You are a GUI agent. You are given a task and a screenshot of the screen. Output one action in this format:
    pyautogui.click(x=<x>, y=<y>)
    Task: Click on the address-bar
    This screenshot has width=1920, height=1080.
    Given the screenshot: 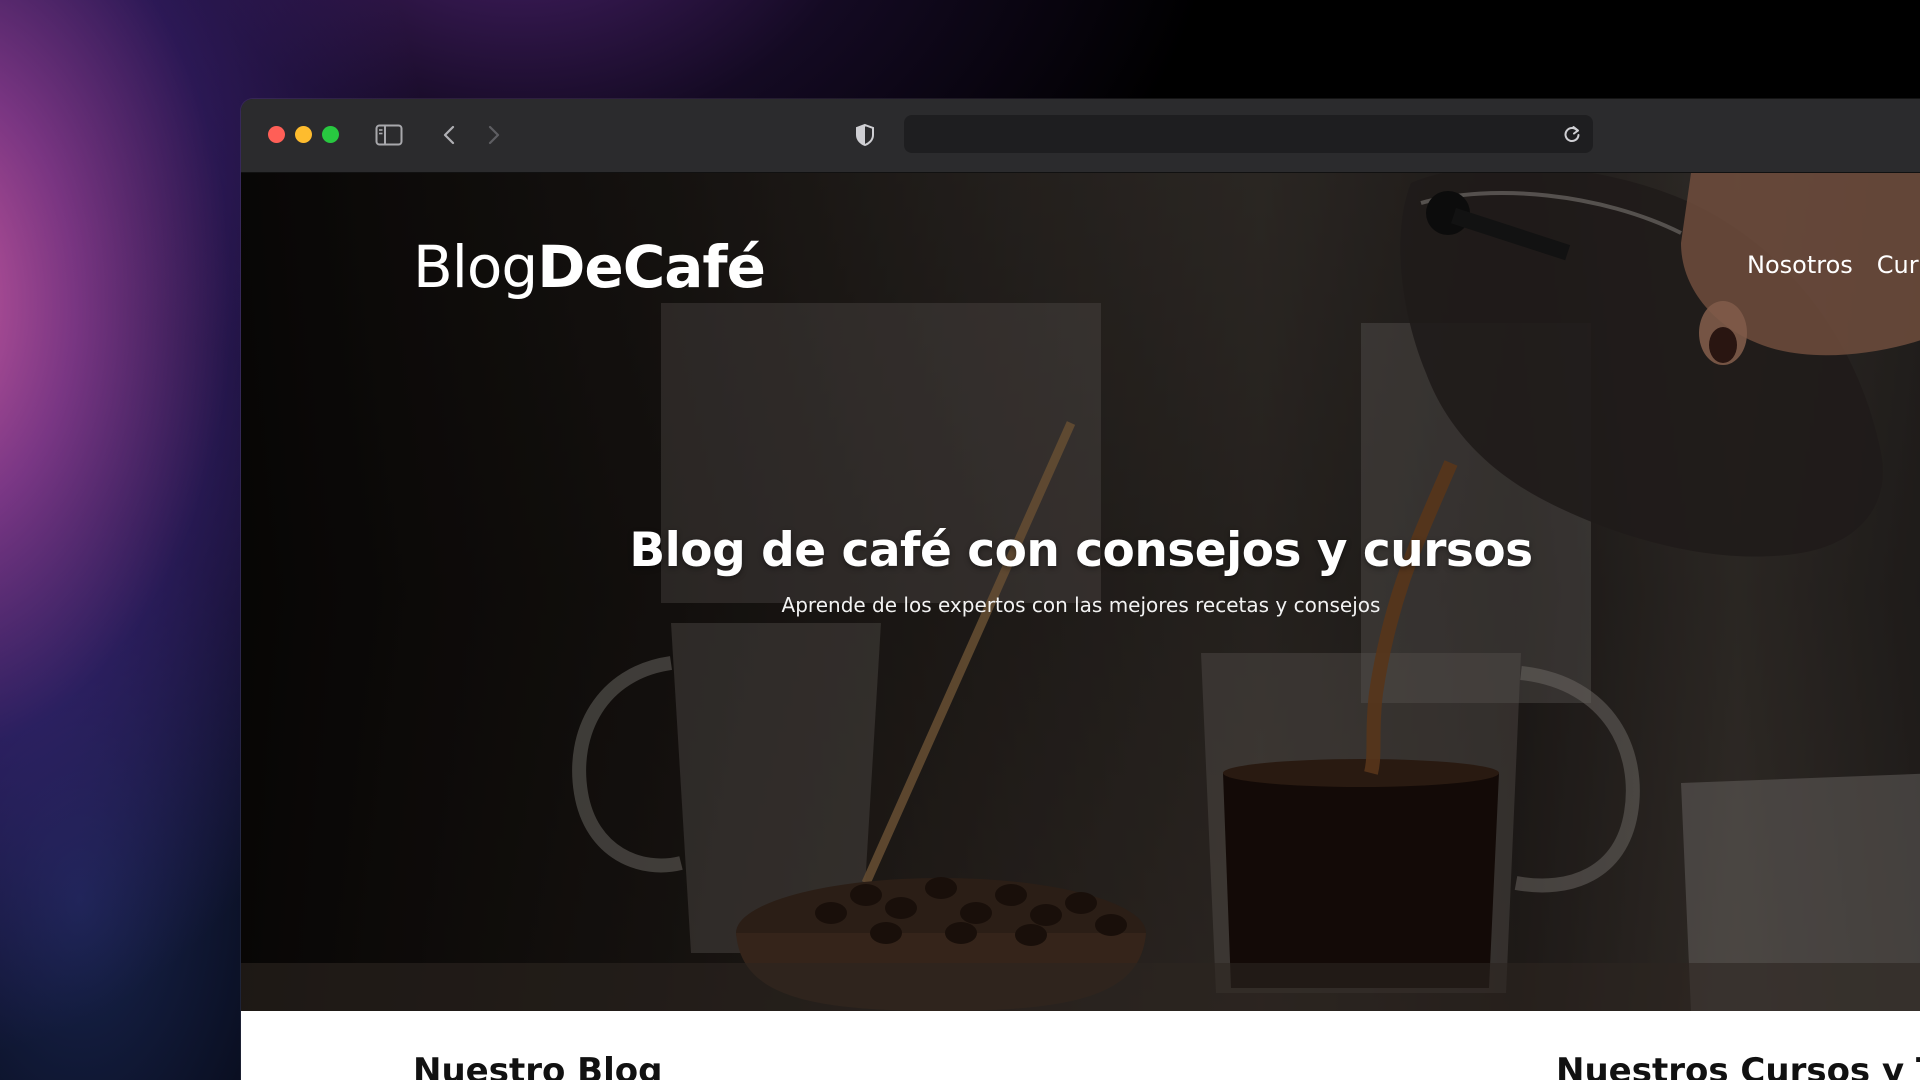 What is the action you would take?
    pyautogui.click(x=1248, y=134)
    